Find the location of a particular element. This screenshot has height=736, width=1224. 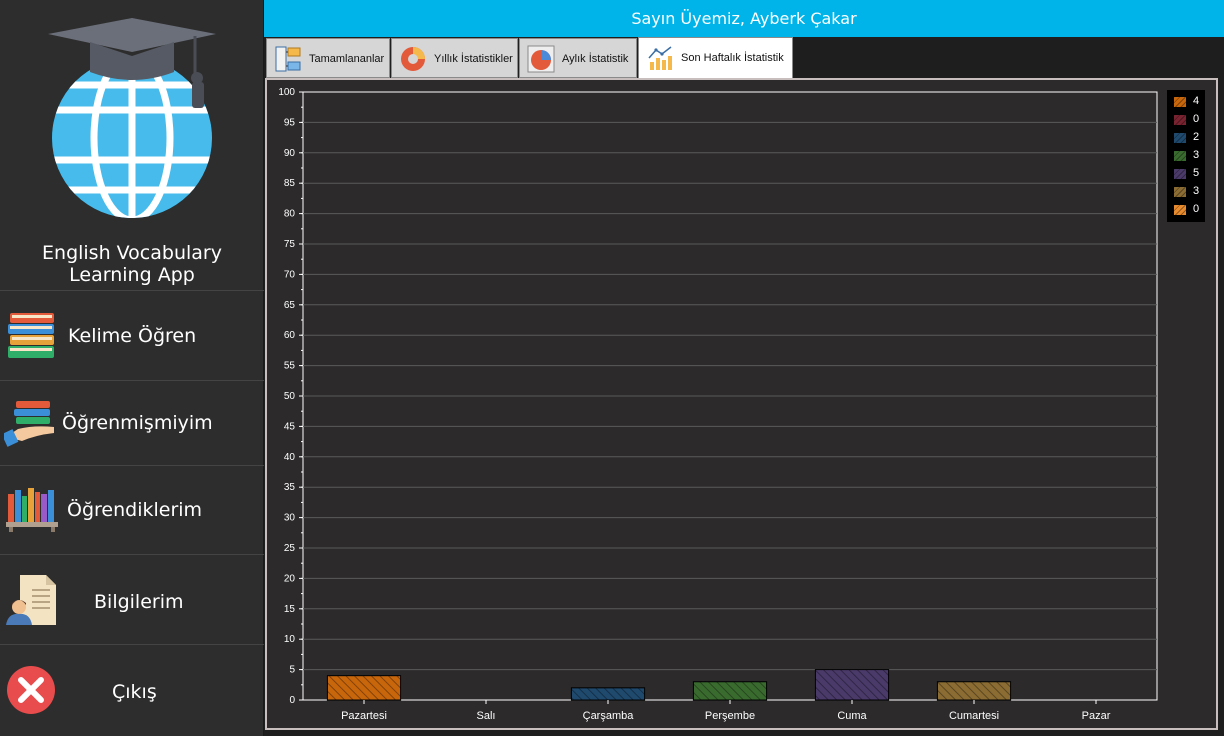

nav-kelime-ogren-button: Kelime Öğren is located at coordinates (132, 335).